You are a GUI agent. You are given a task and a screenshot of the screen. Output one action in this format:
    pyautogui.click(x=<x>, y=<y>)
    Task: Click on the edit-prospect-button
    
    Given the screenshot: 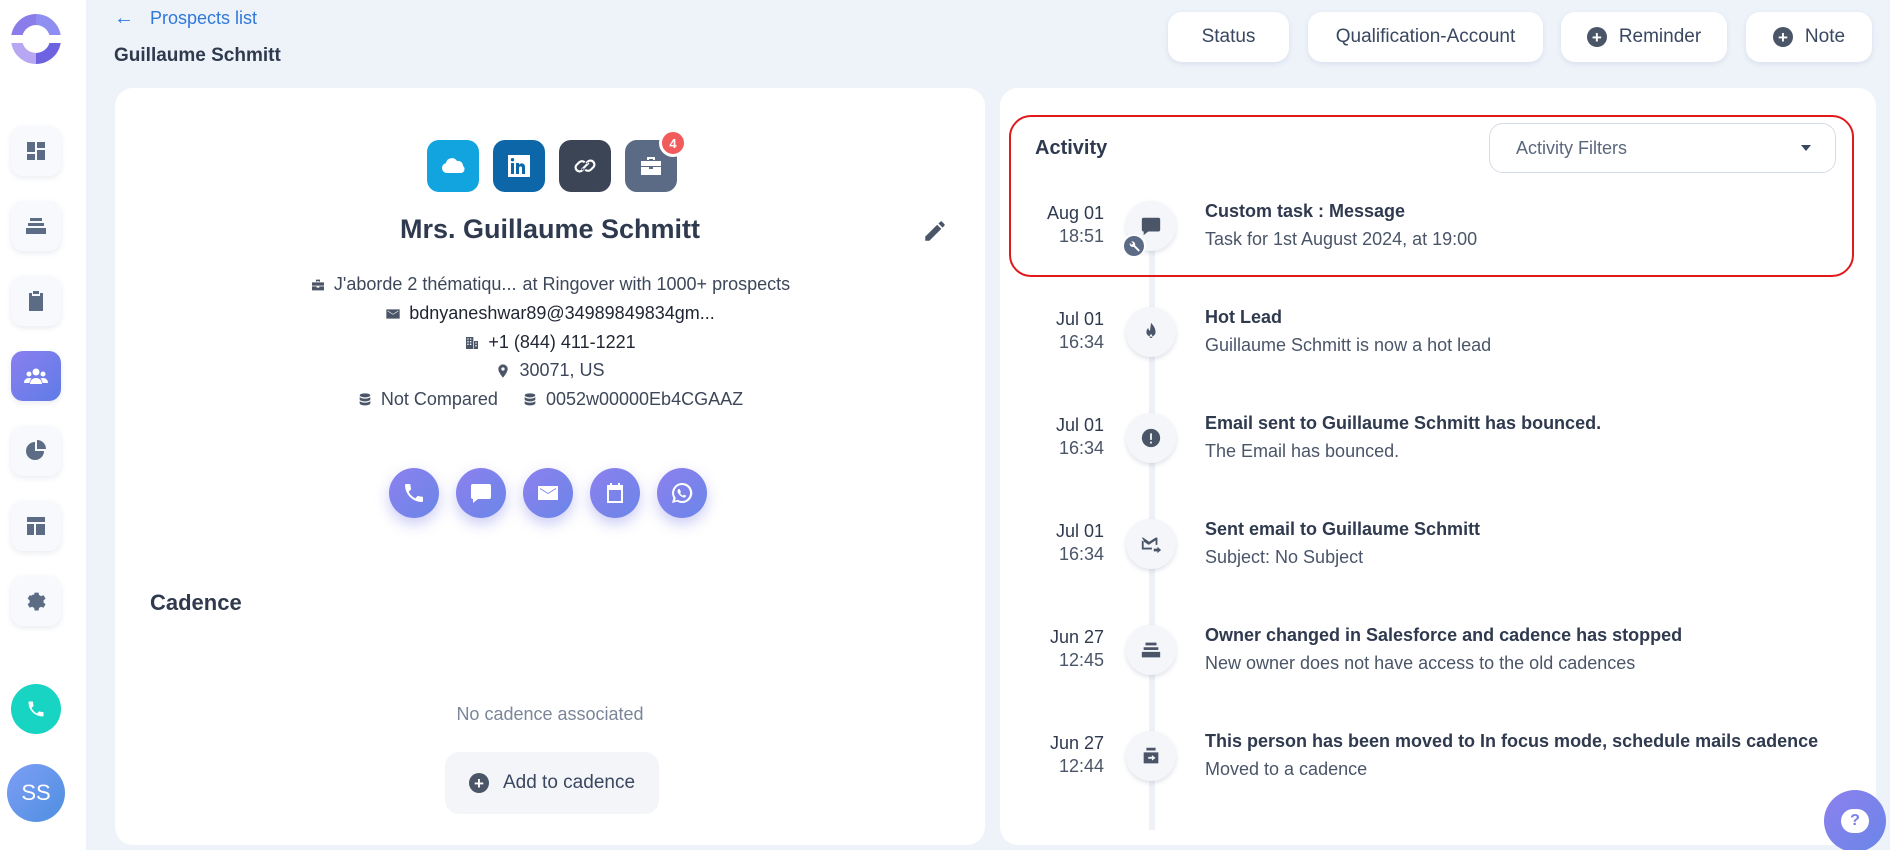 What is the action you would take?
    pyautogui.click(x=935, y=231)
    